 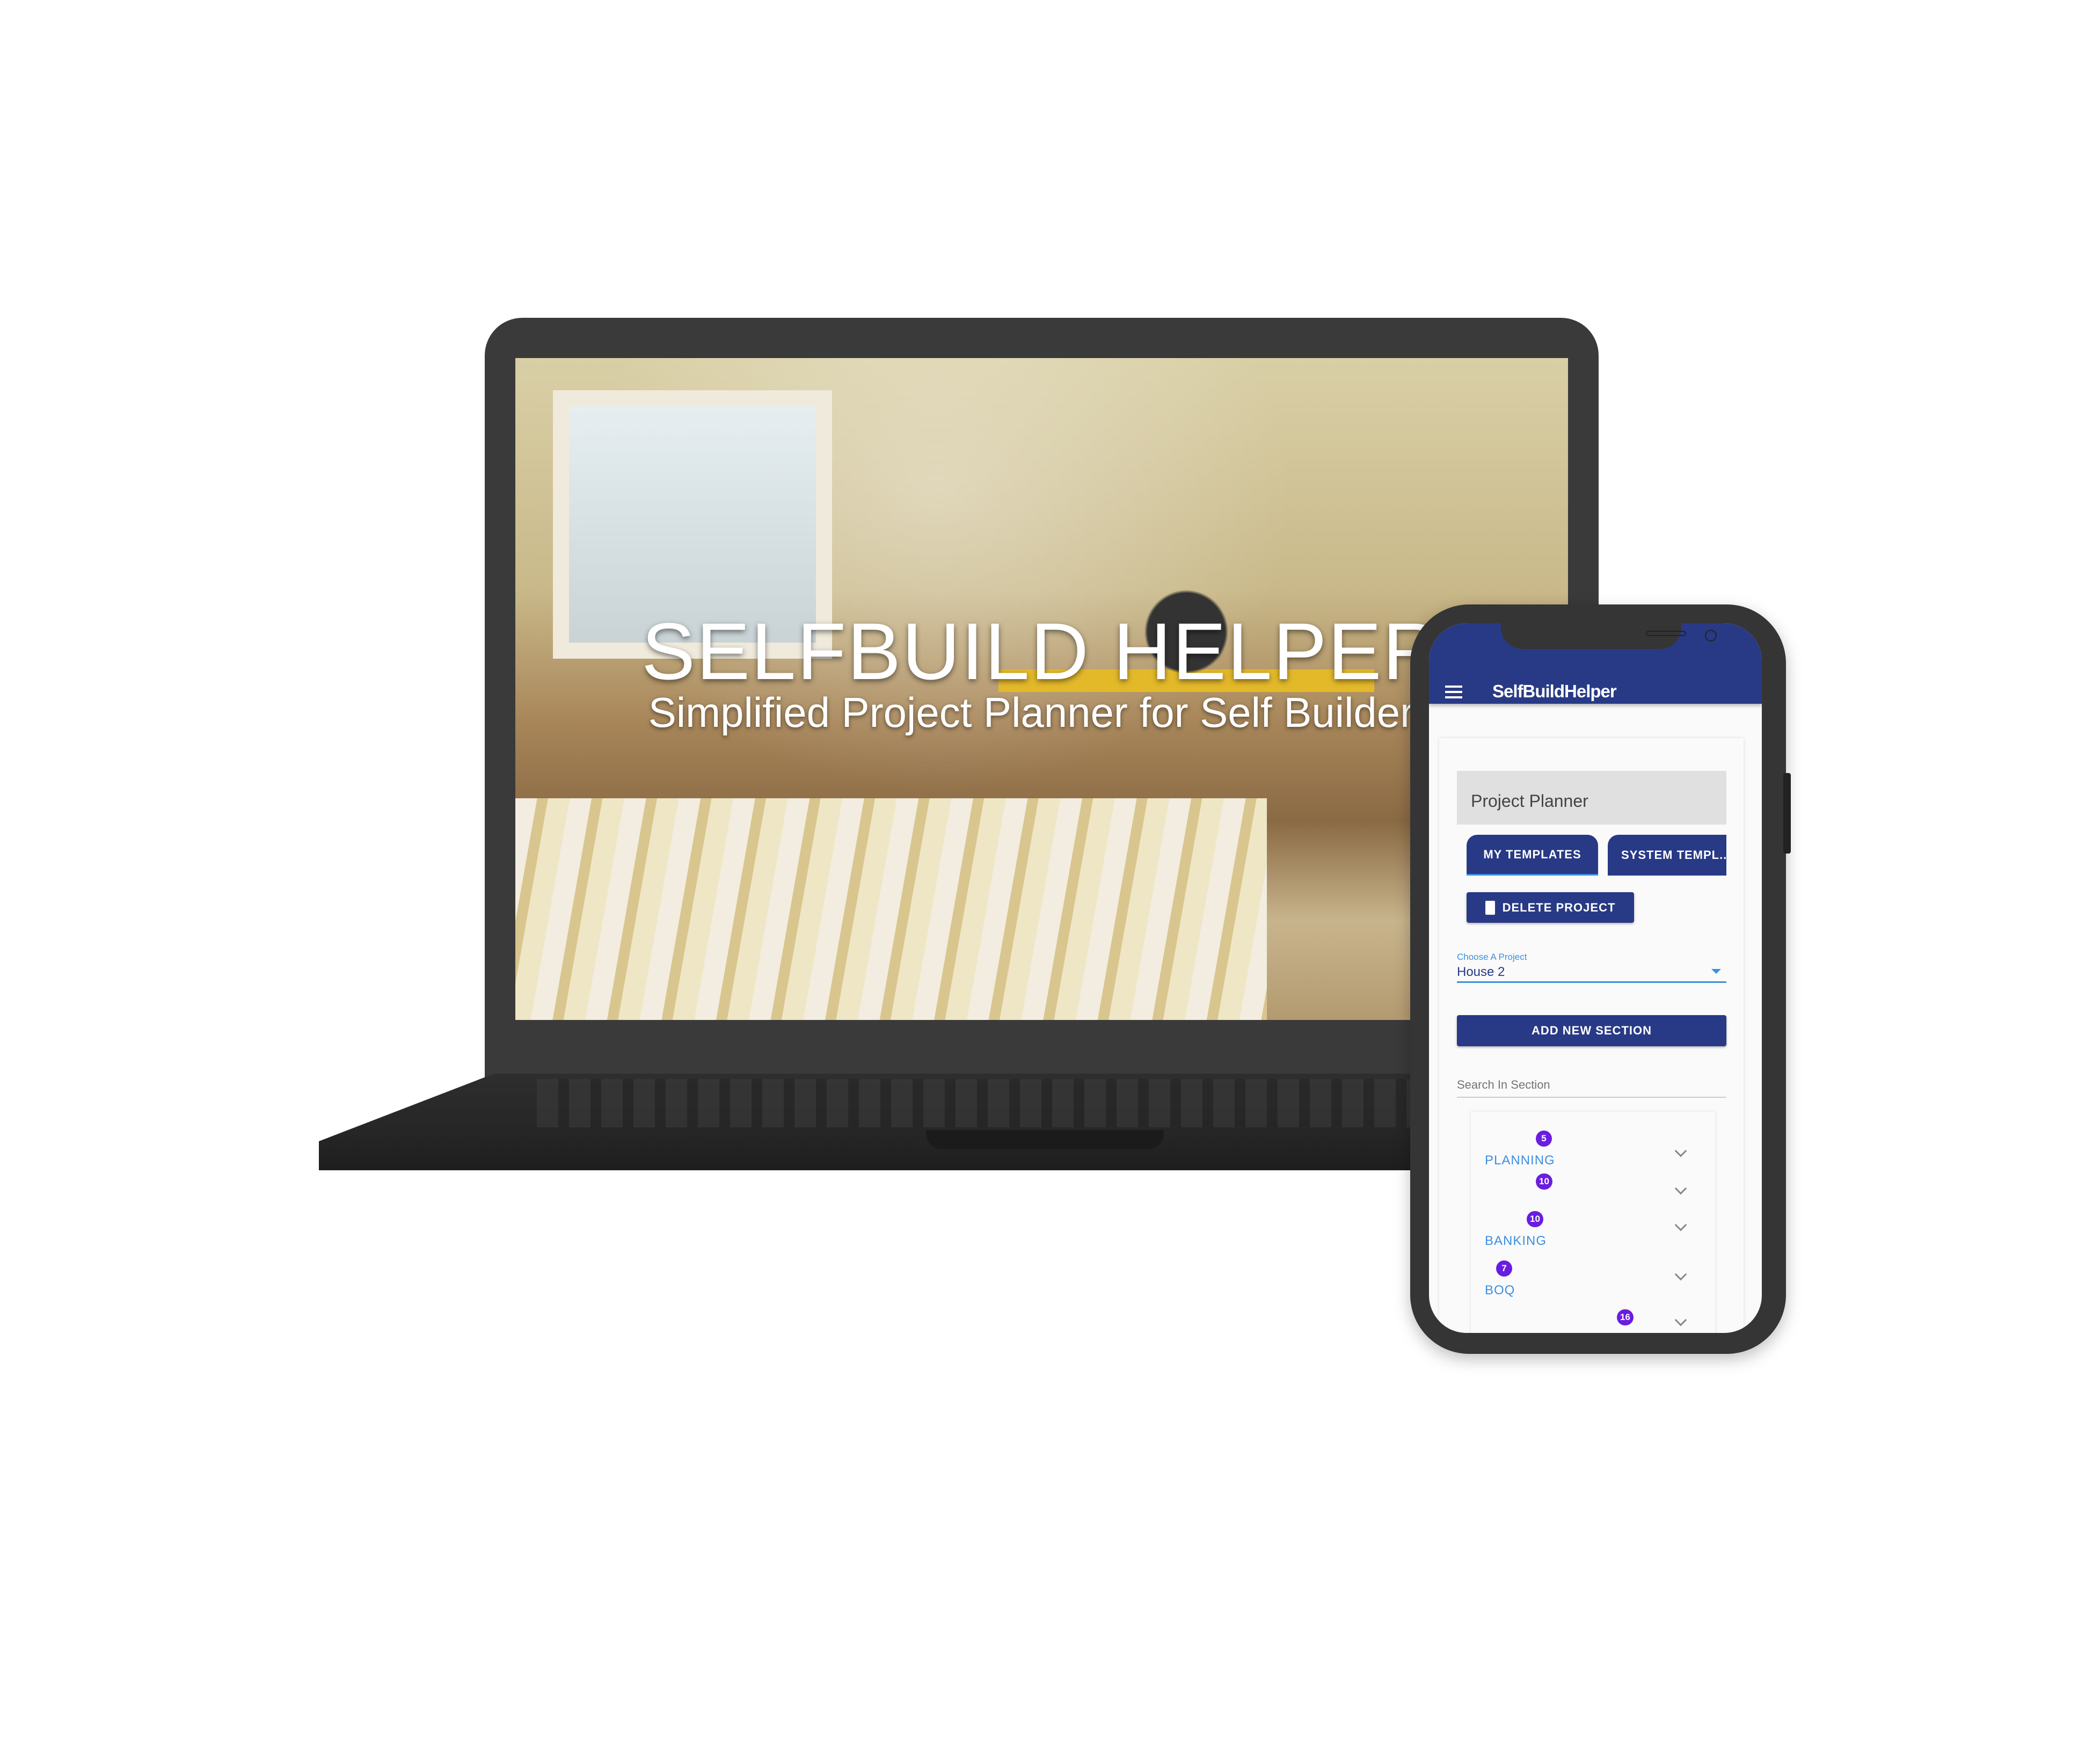 I want to click on section-list: PLANNING 5 10 BANKING 10 BOQ 7 16, so click(x=1593, y=1222).